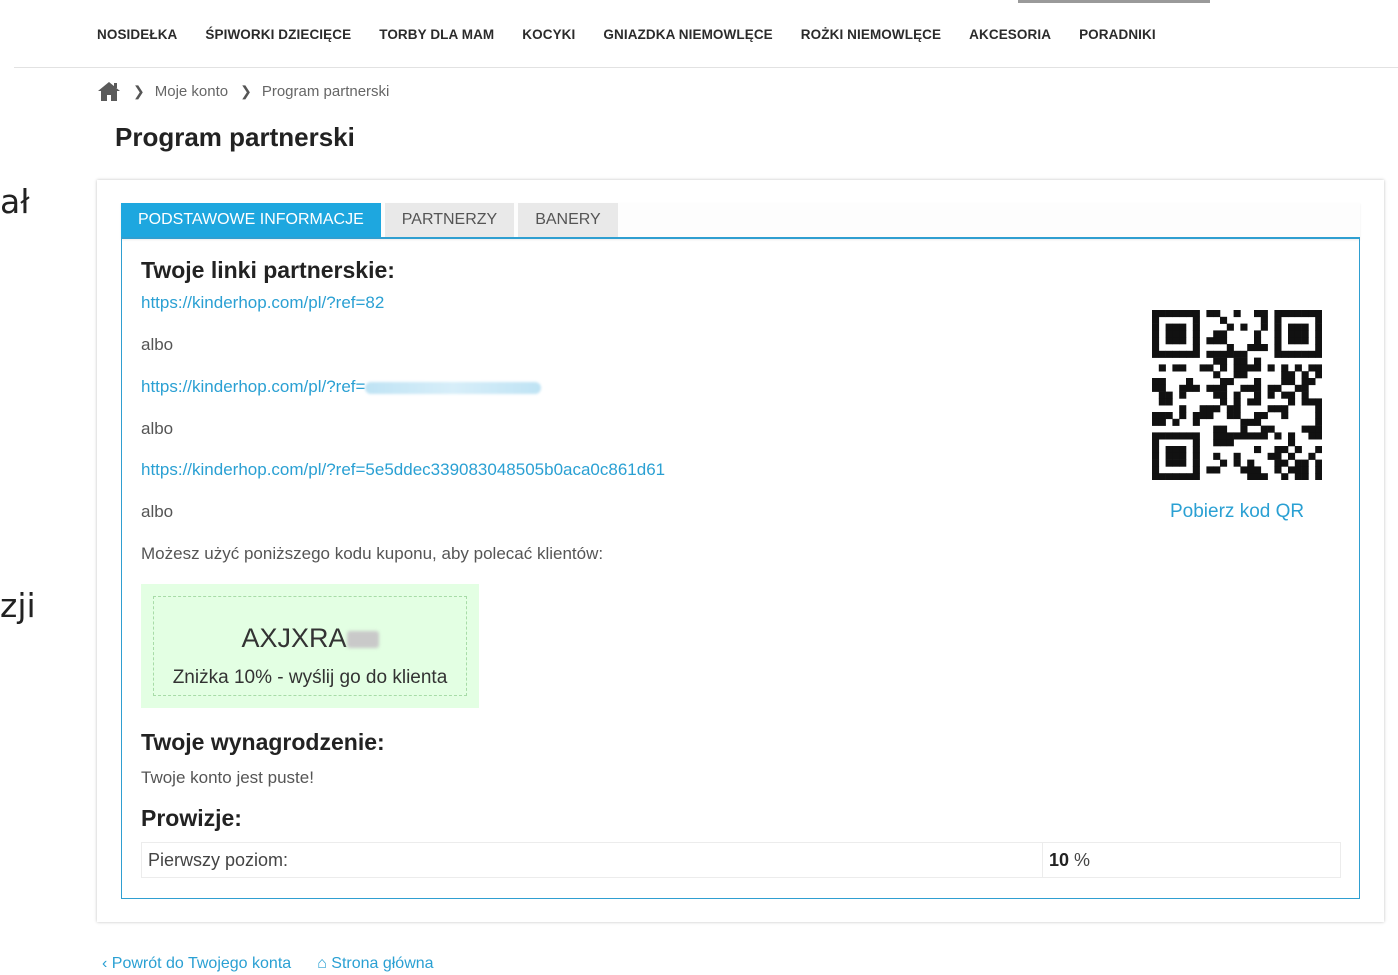  I want to click on tab-partners: PARTNERZY, so click(449, 220).